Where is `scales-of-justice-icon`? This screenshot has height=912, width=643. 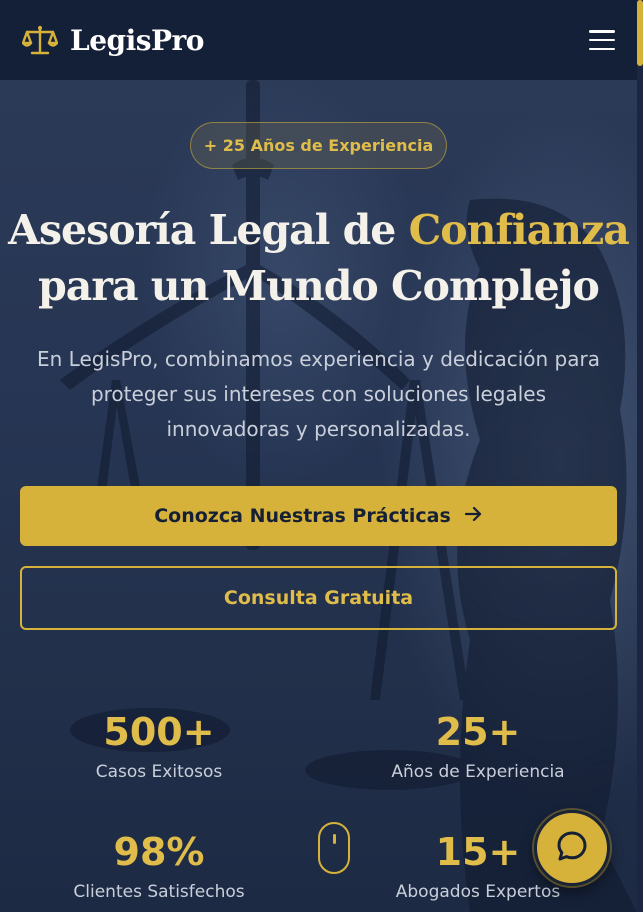
scales-of-justice-icon is located at coordinates (40, 40).